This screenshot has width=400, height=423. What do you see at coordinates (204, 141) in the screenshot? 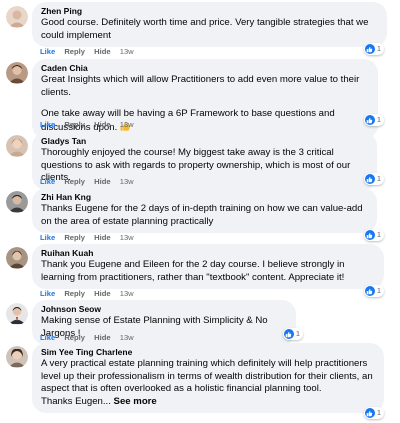
I see `comment-author: Gladys Tan` at bounding box center [204, 141].